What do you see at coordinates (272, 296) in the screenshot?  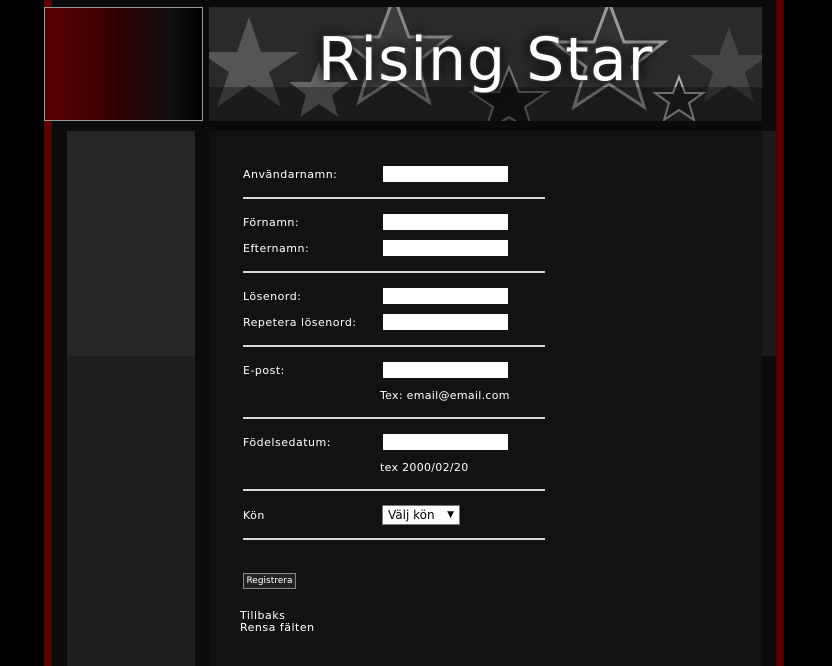 I see `password-label: Lösenord:` at bounding box center [272, 296].